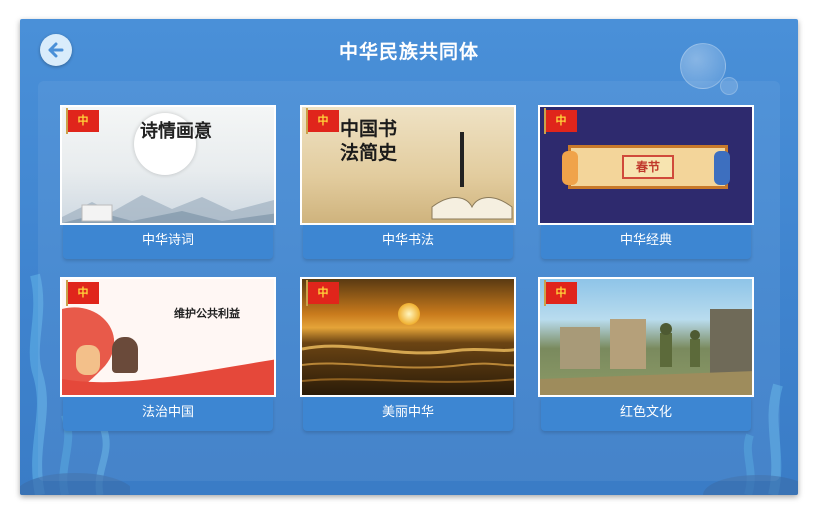  Describe the element at coordinates (176, 131) in the screenshot. I see `thumb-title: 诗情画意` at that location.